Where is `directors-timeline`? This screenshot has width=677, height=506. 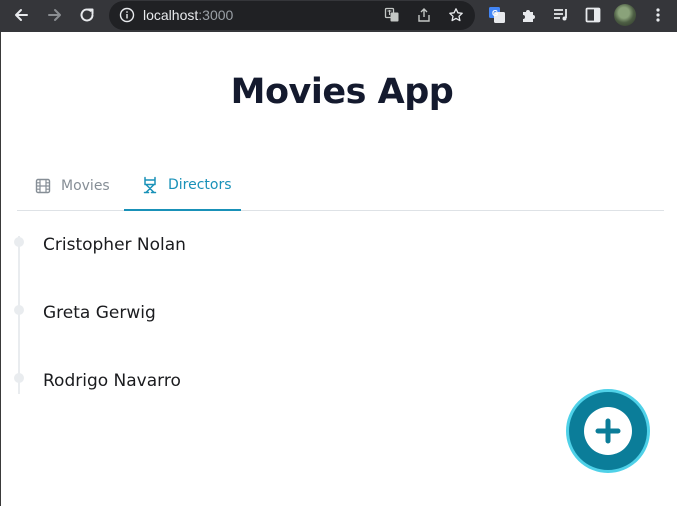
directors-timeline is located at coordinates (19, 315).